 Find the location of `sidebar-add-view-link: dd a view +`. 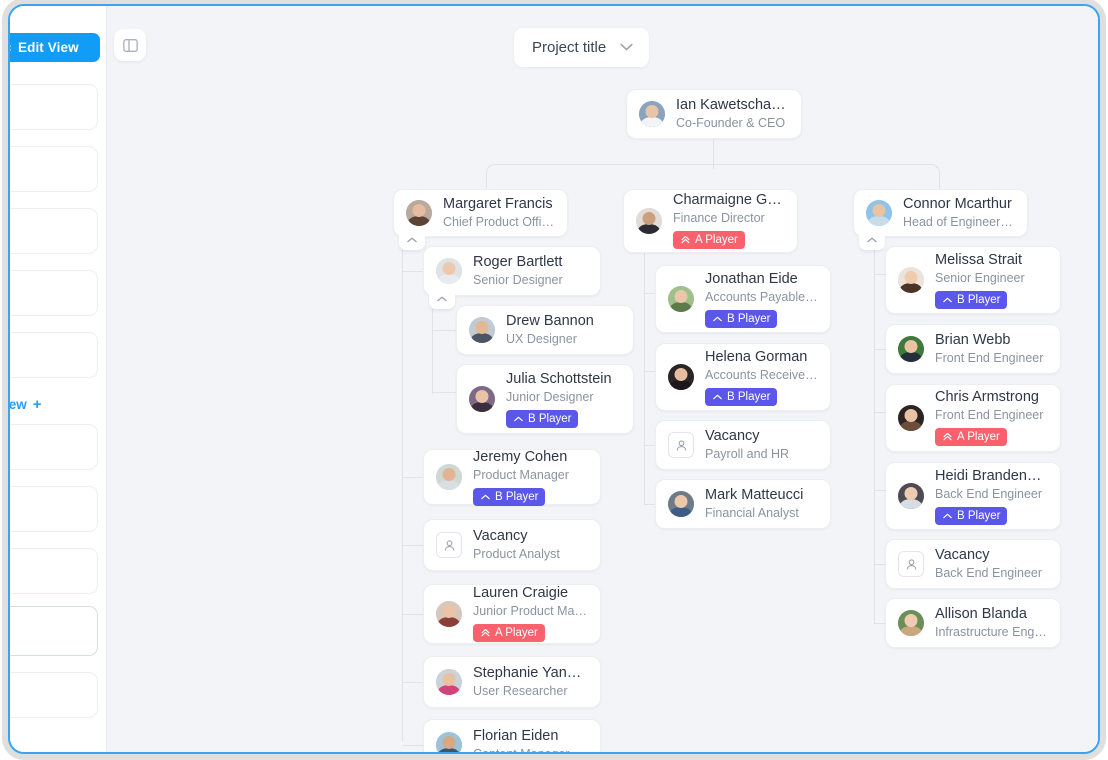

sidebar-add-view-link: dd a view + is located at coordinates (26, 404).